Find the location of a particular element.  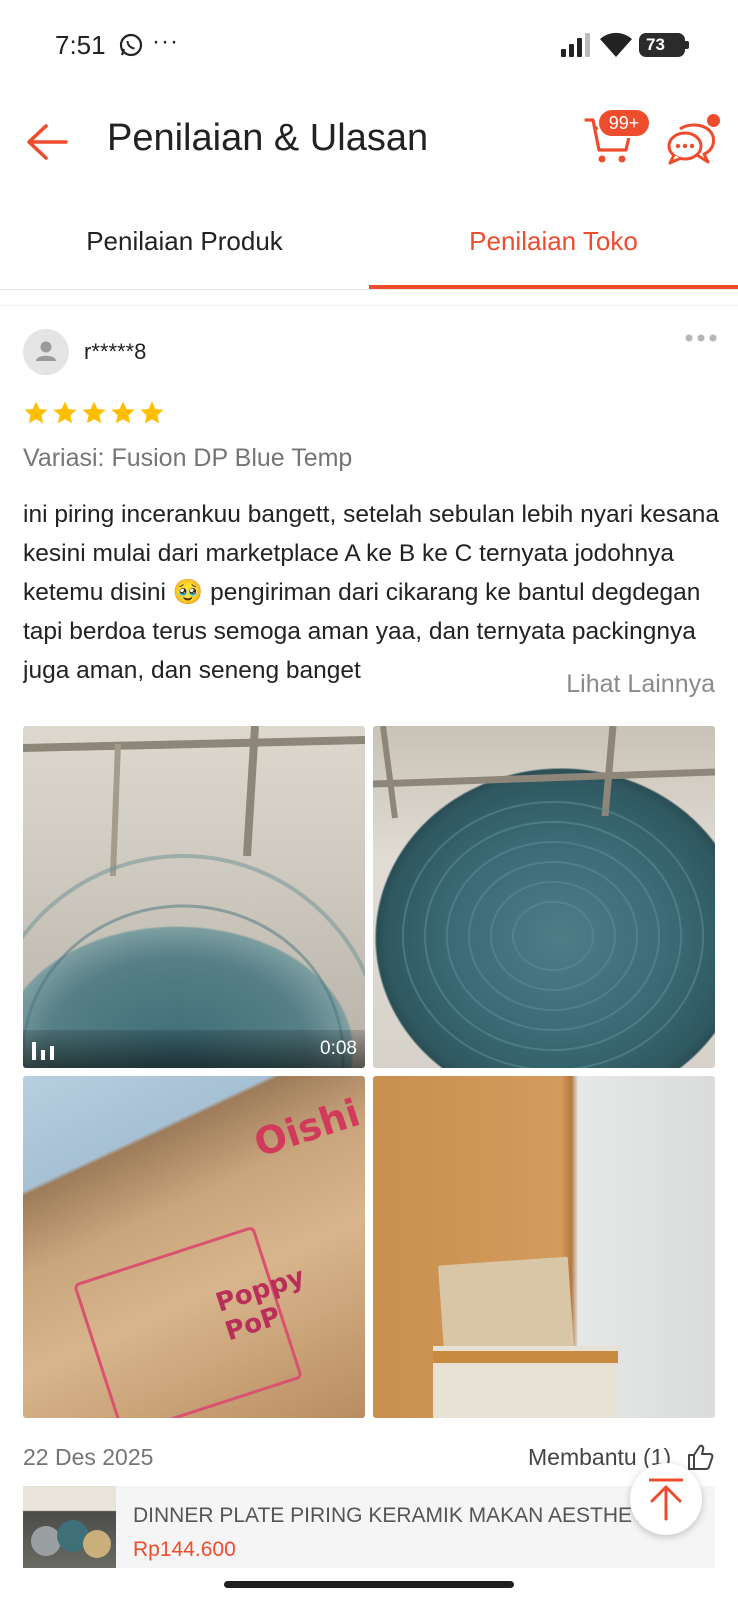

status-bar: 7:51 ··· 73 is located at coordinates (369, 46).